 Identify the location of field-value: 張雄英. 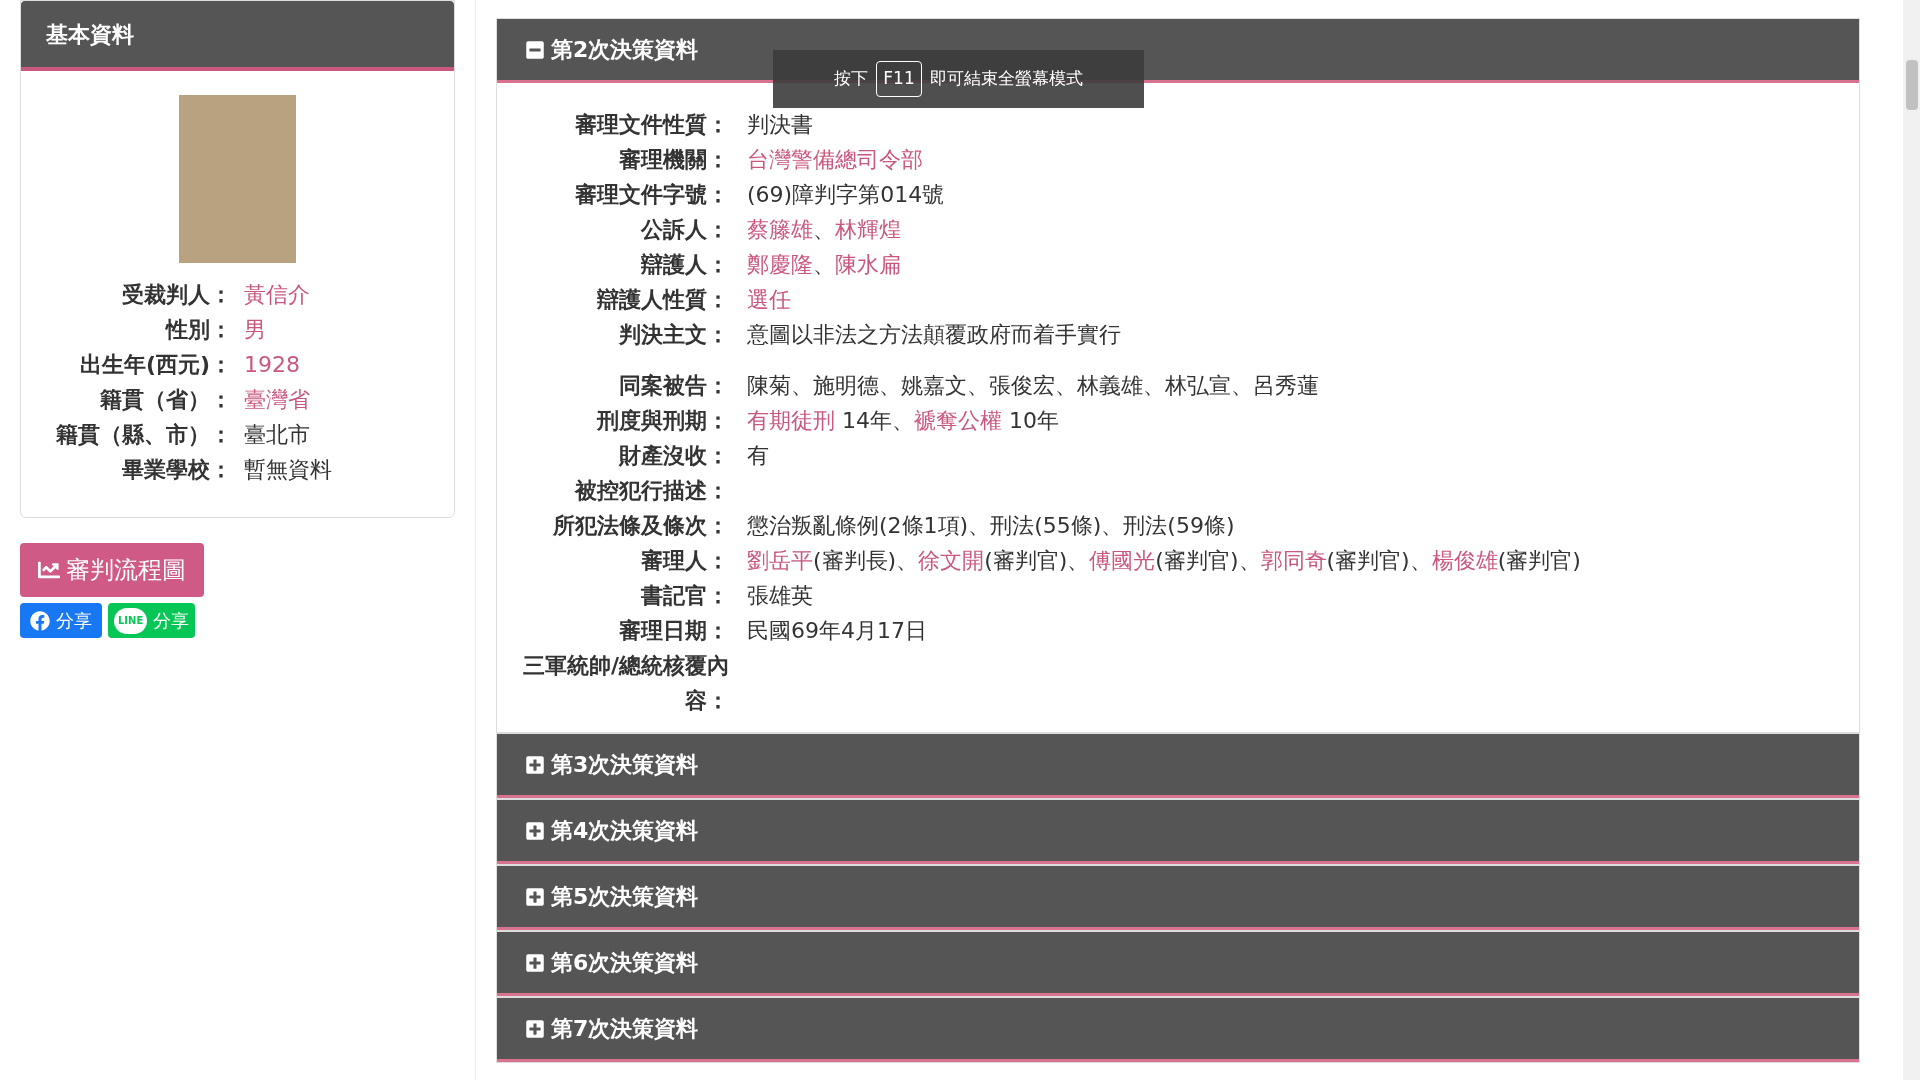
(780, 595).